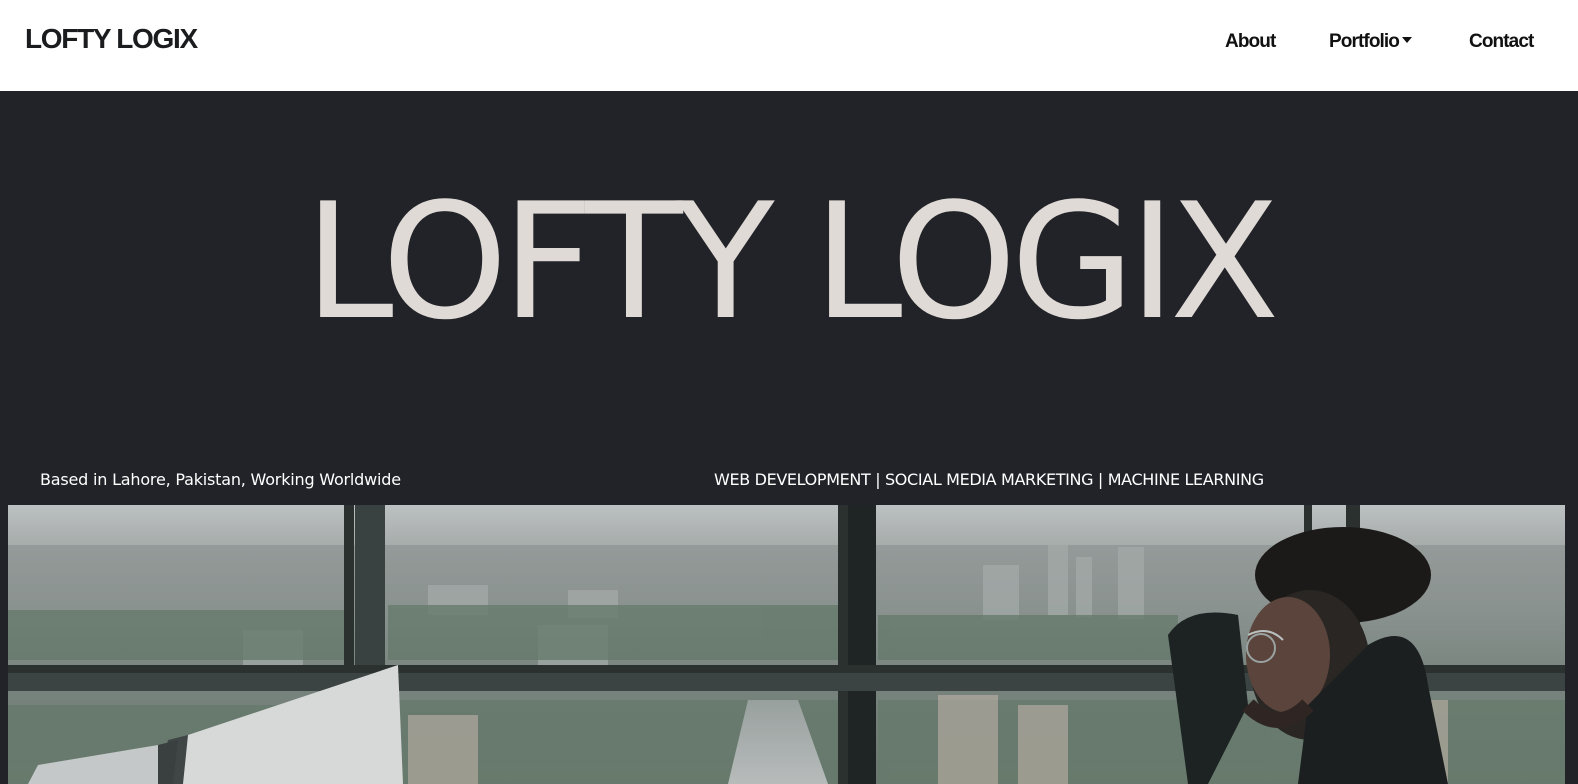 The width and height of the screenshot is (1578, 784). Describe the element at coordinates (1407, 40) in the screenshot. I see `caret-down-icon` at that location.